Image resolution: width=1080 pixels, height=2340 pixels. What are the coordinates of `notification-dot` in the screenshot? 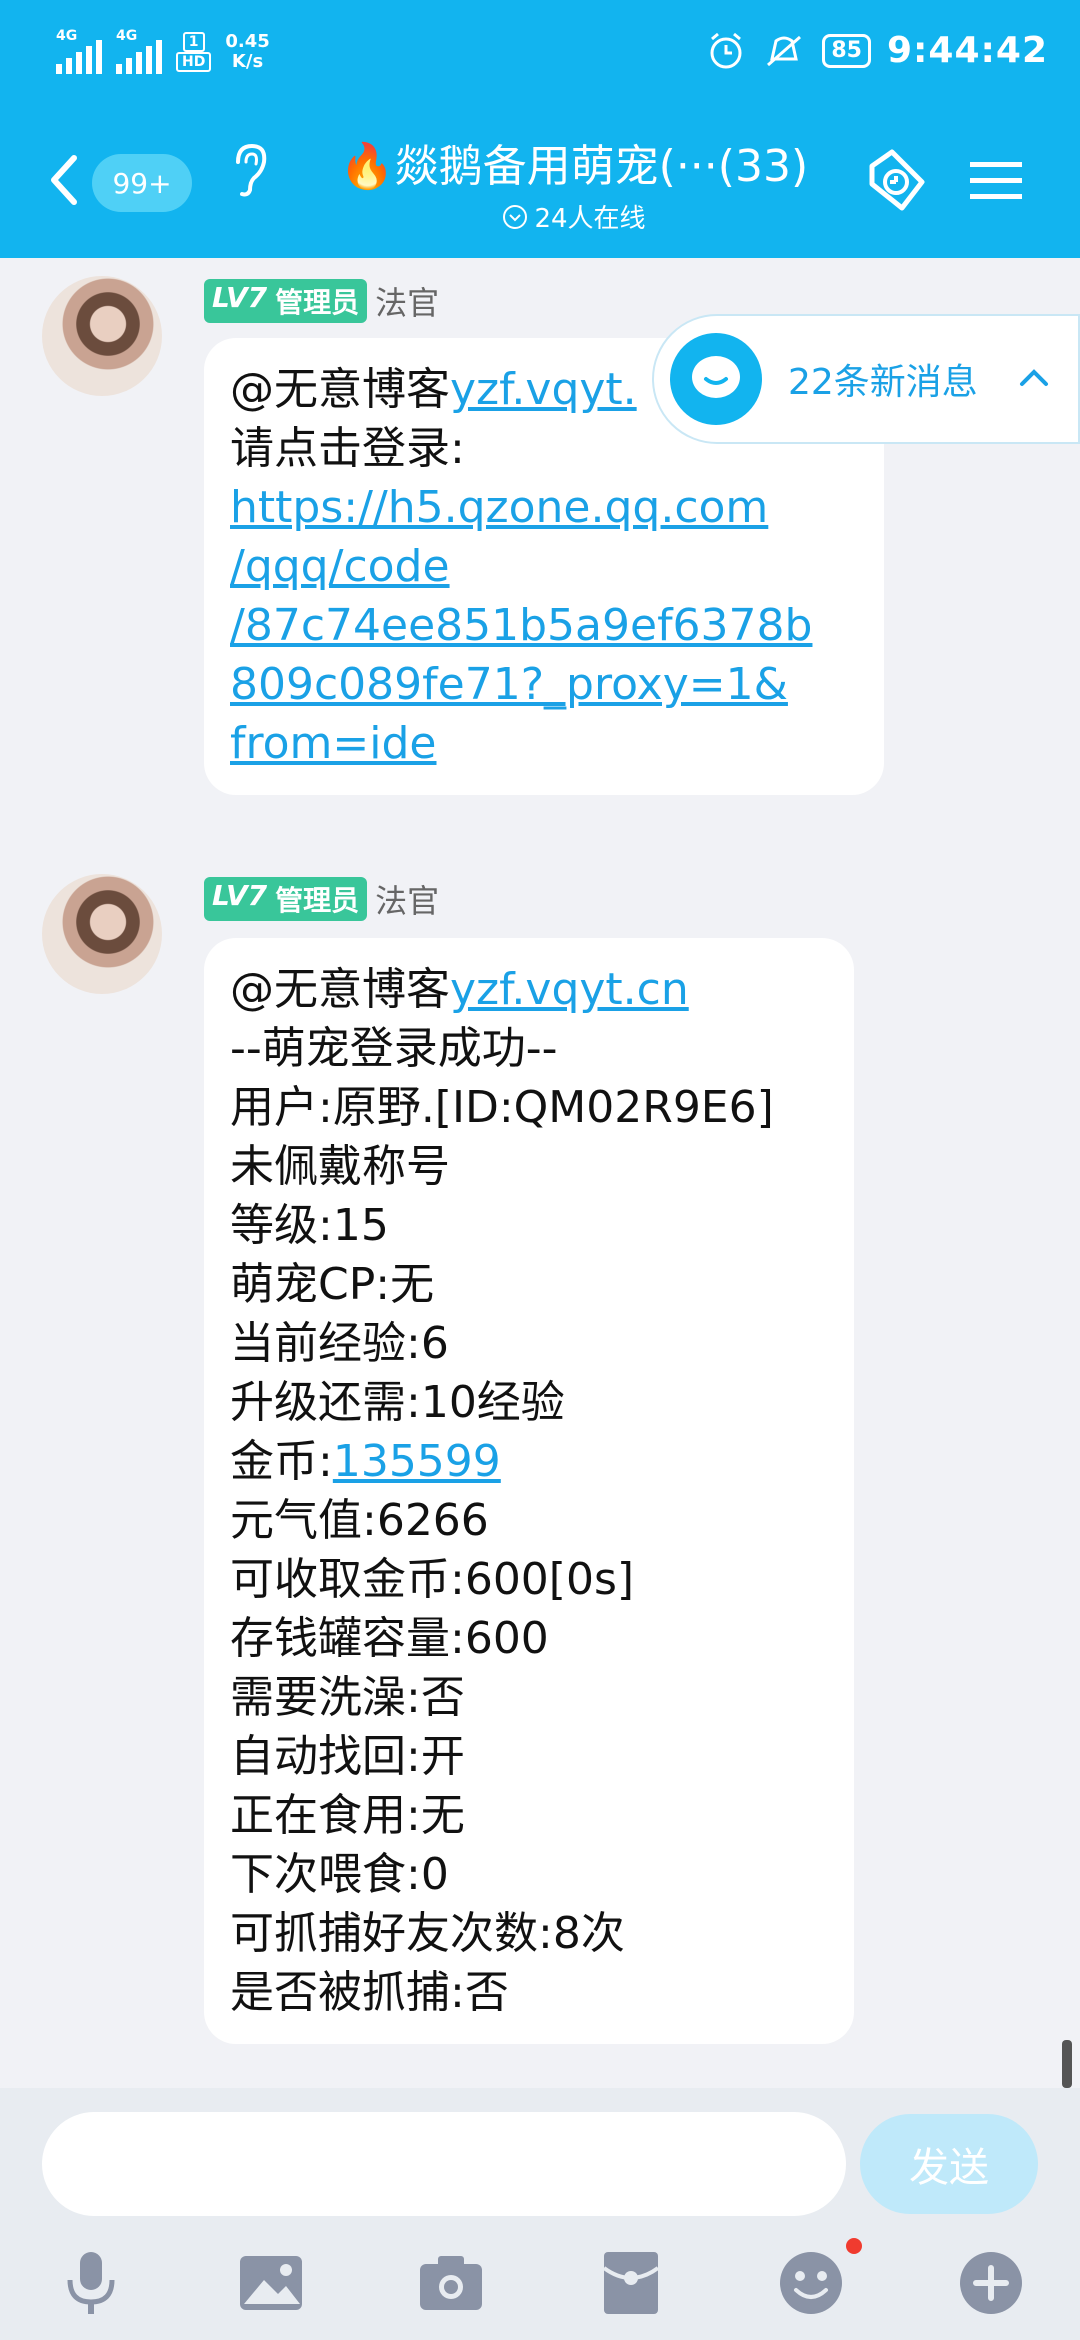 It's located at (854, 2246).